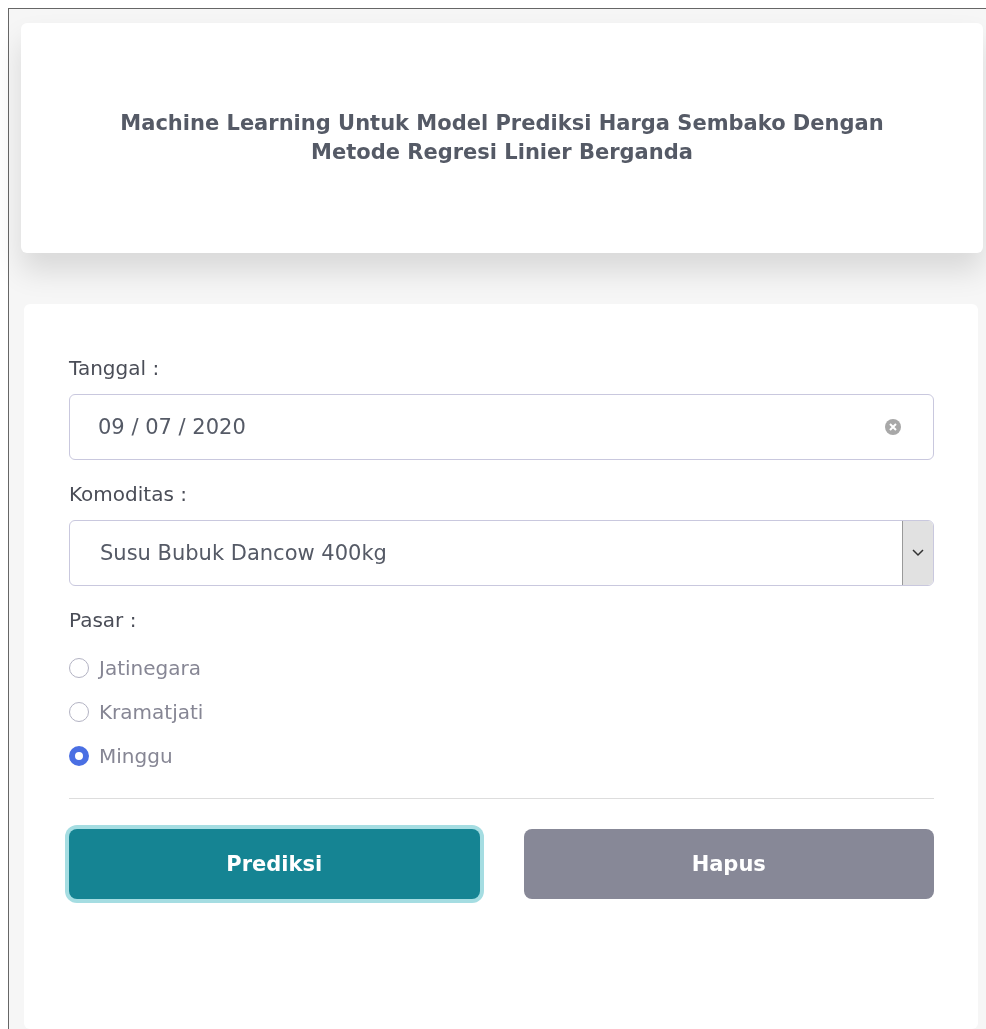 This screenshot has width=986, height=1029. Describe the element at coordinates (151, 712) in the screenshot. I see `radio-label: Kramatjati` at that location.